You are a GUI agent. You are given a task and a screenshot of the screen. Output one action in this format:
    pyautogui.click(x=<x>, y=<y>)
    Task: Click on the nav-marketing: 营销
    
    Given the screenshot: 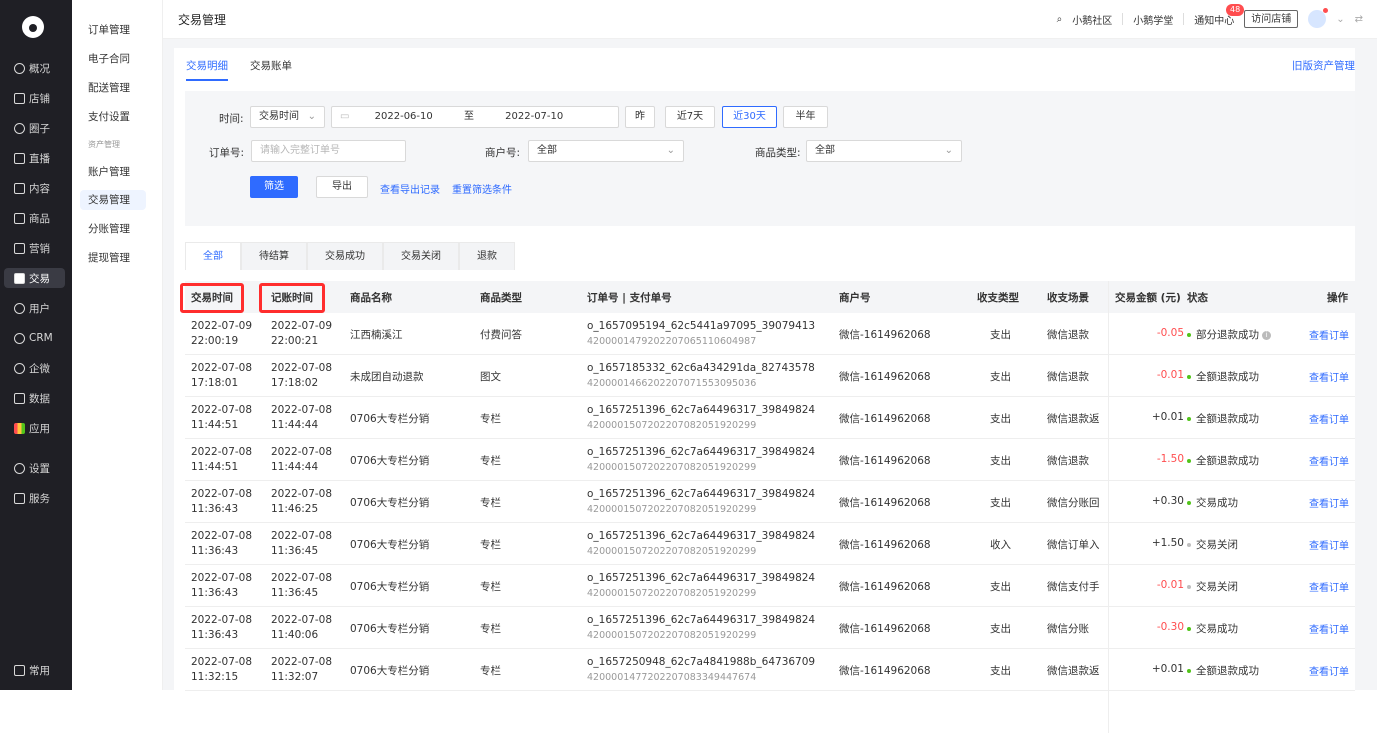 What is the action you would take?
    pyautogui.click(x=34, y=248)
    